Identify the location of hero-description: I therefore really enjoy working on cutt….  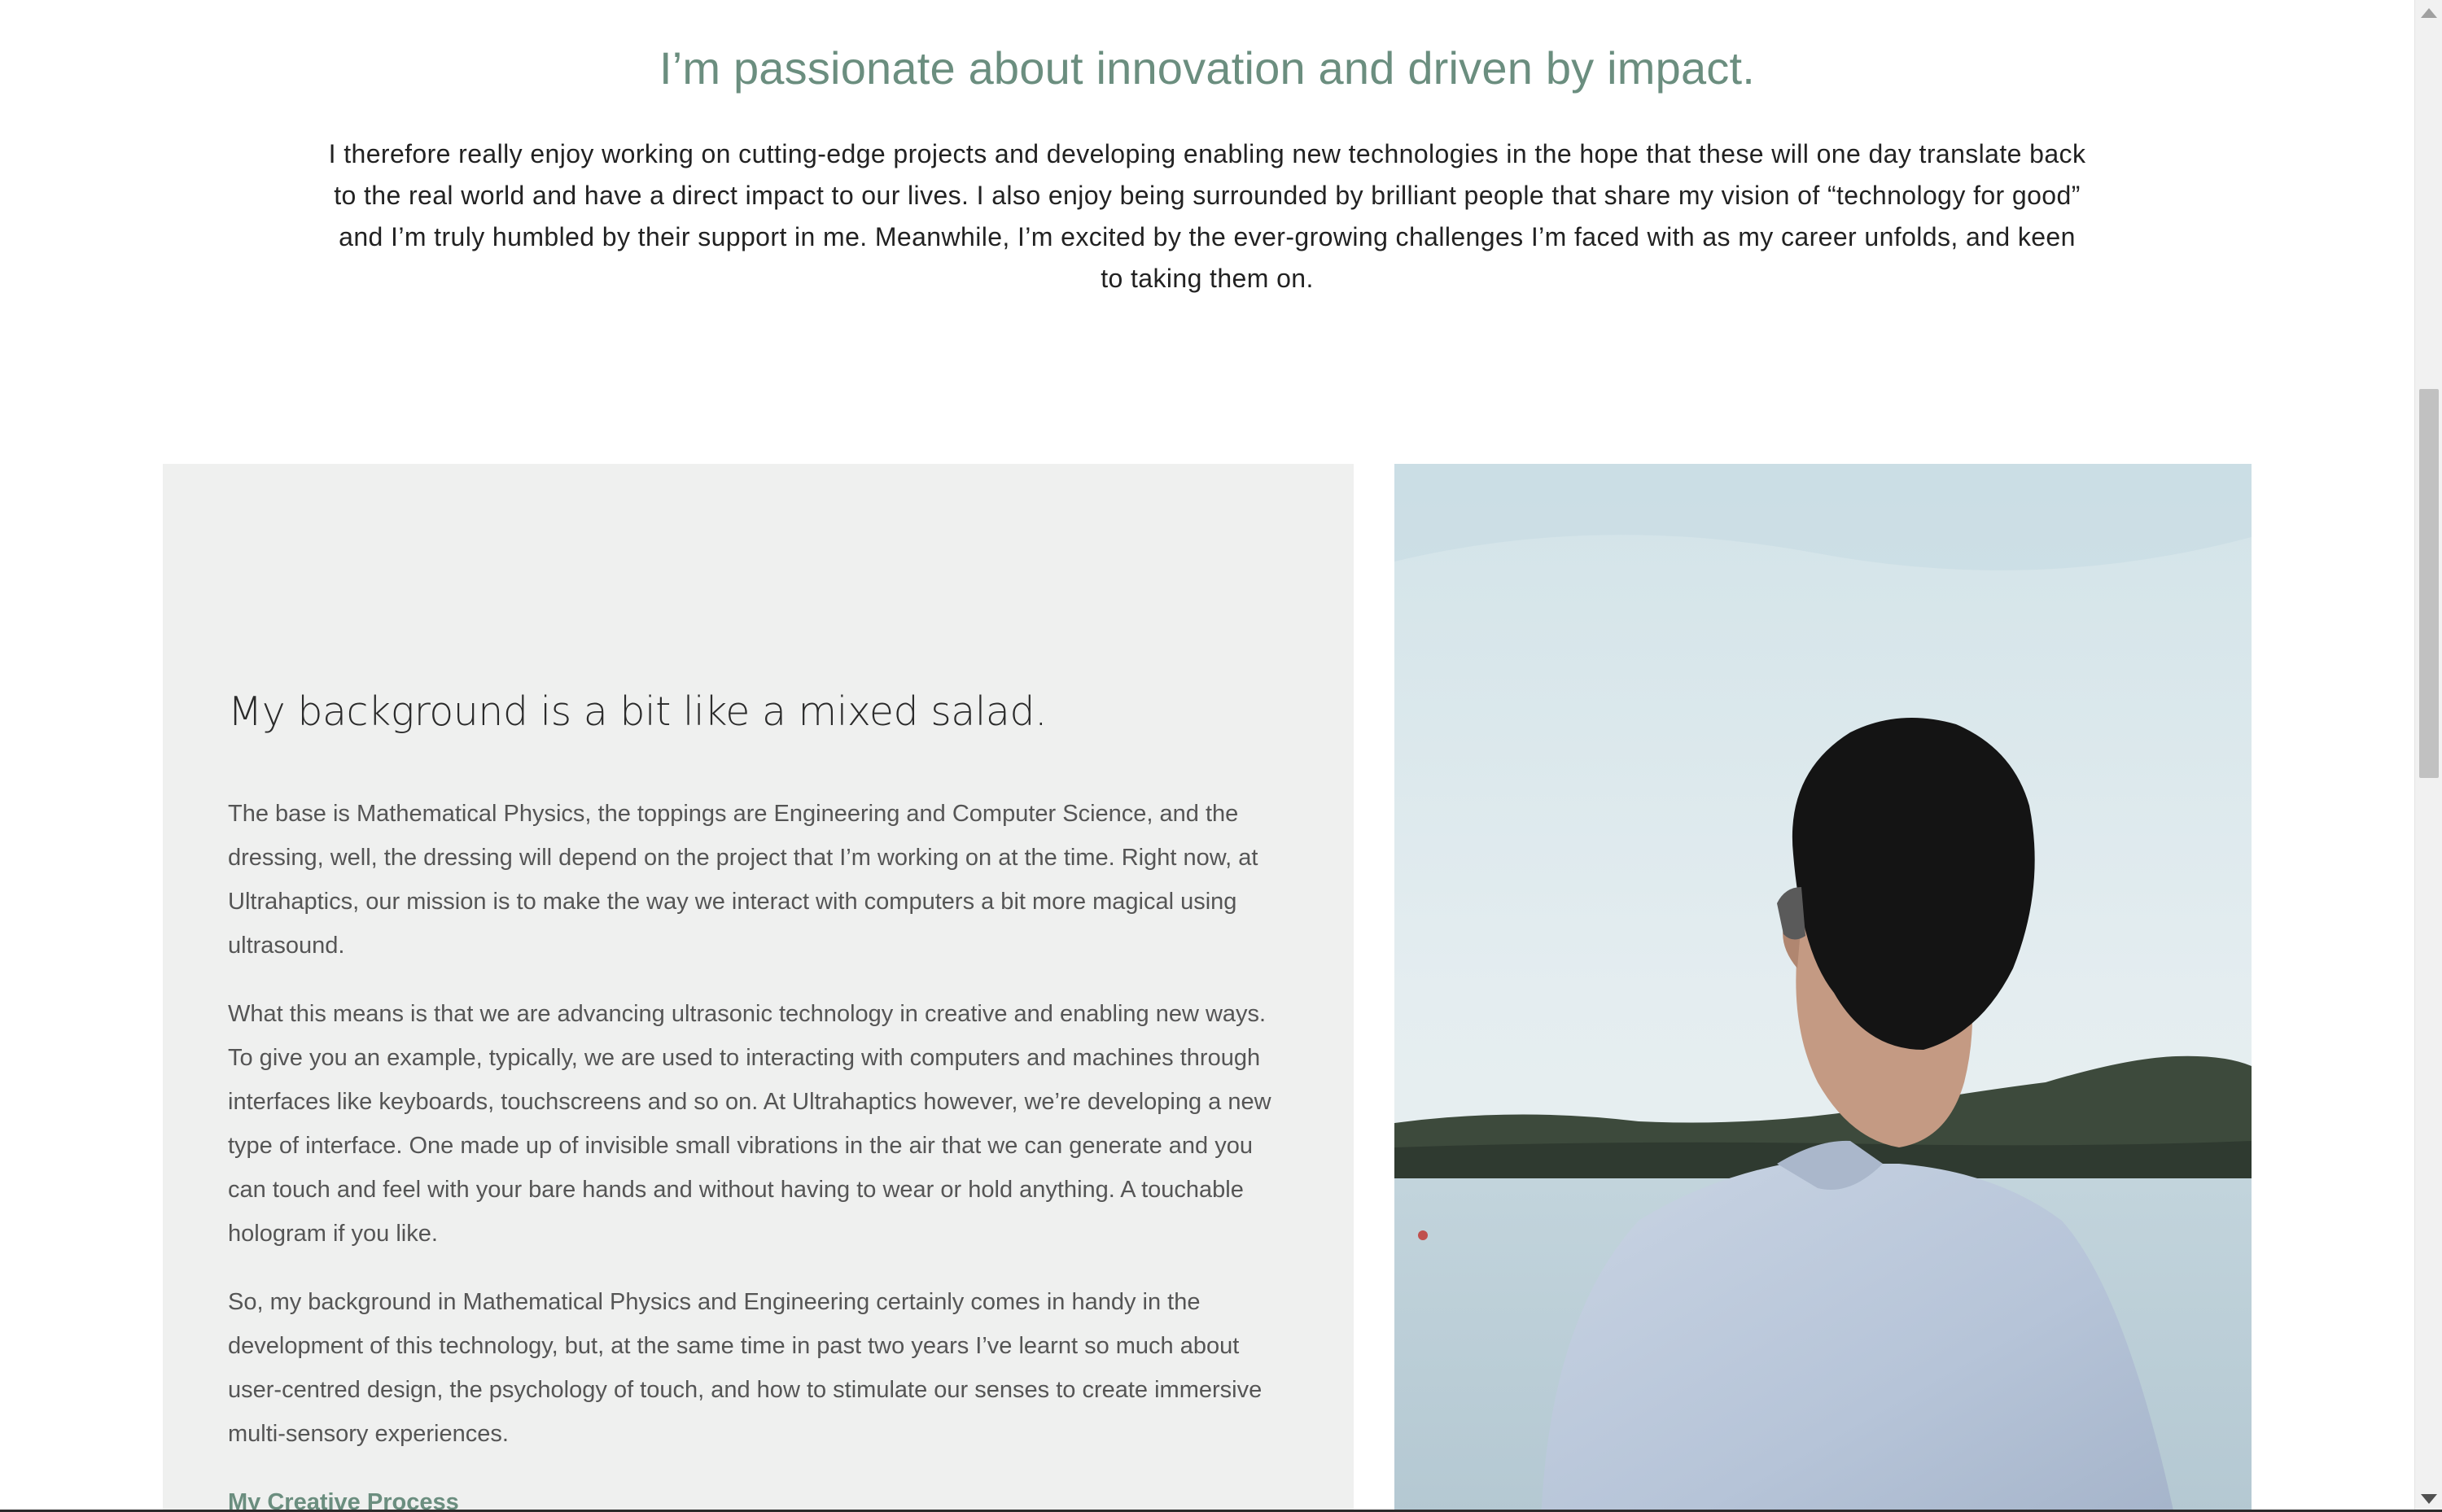
(1207, 216).